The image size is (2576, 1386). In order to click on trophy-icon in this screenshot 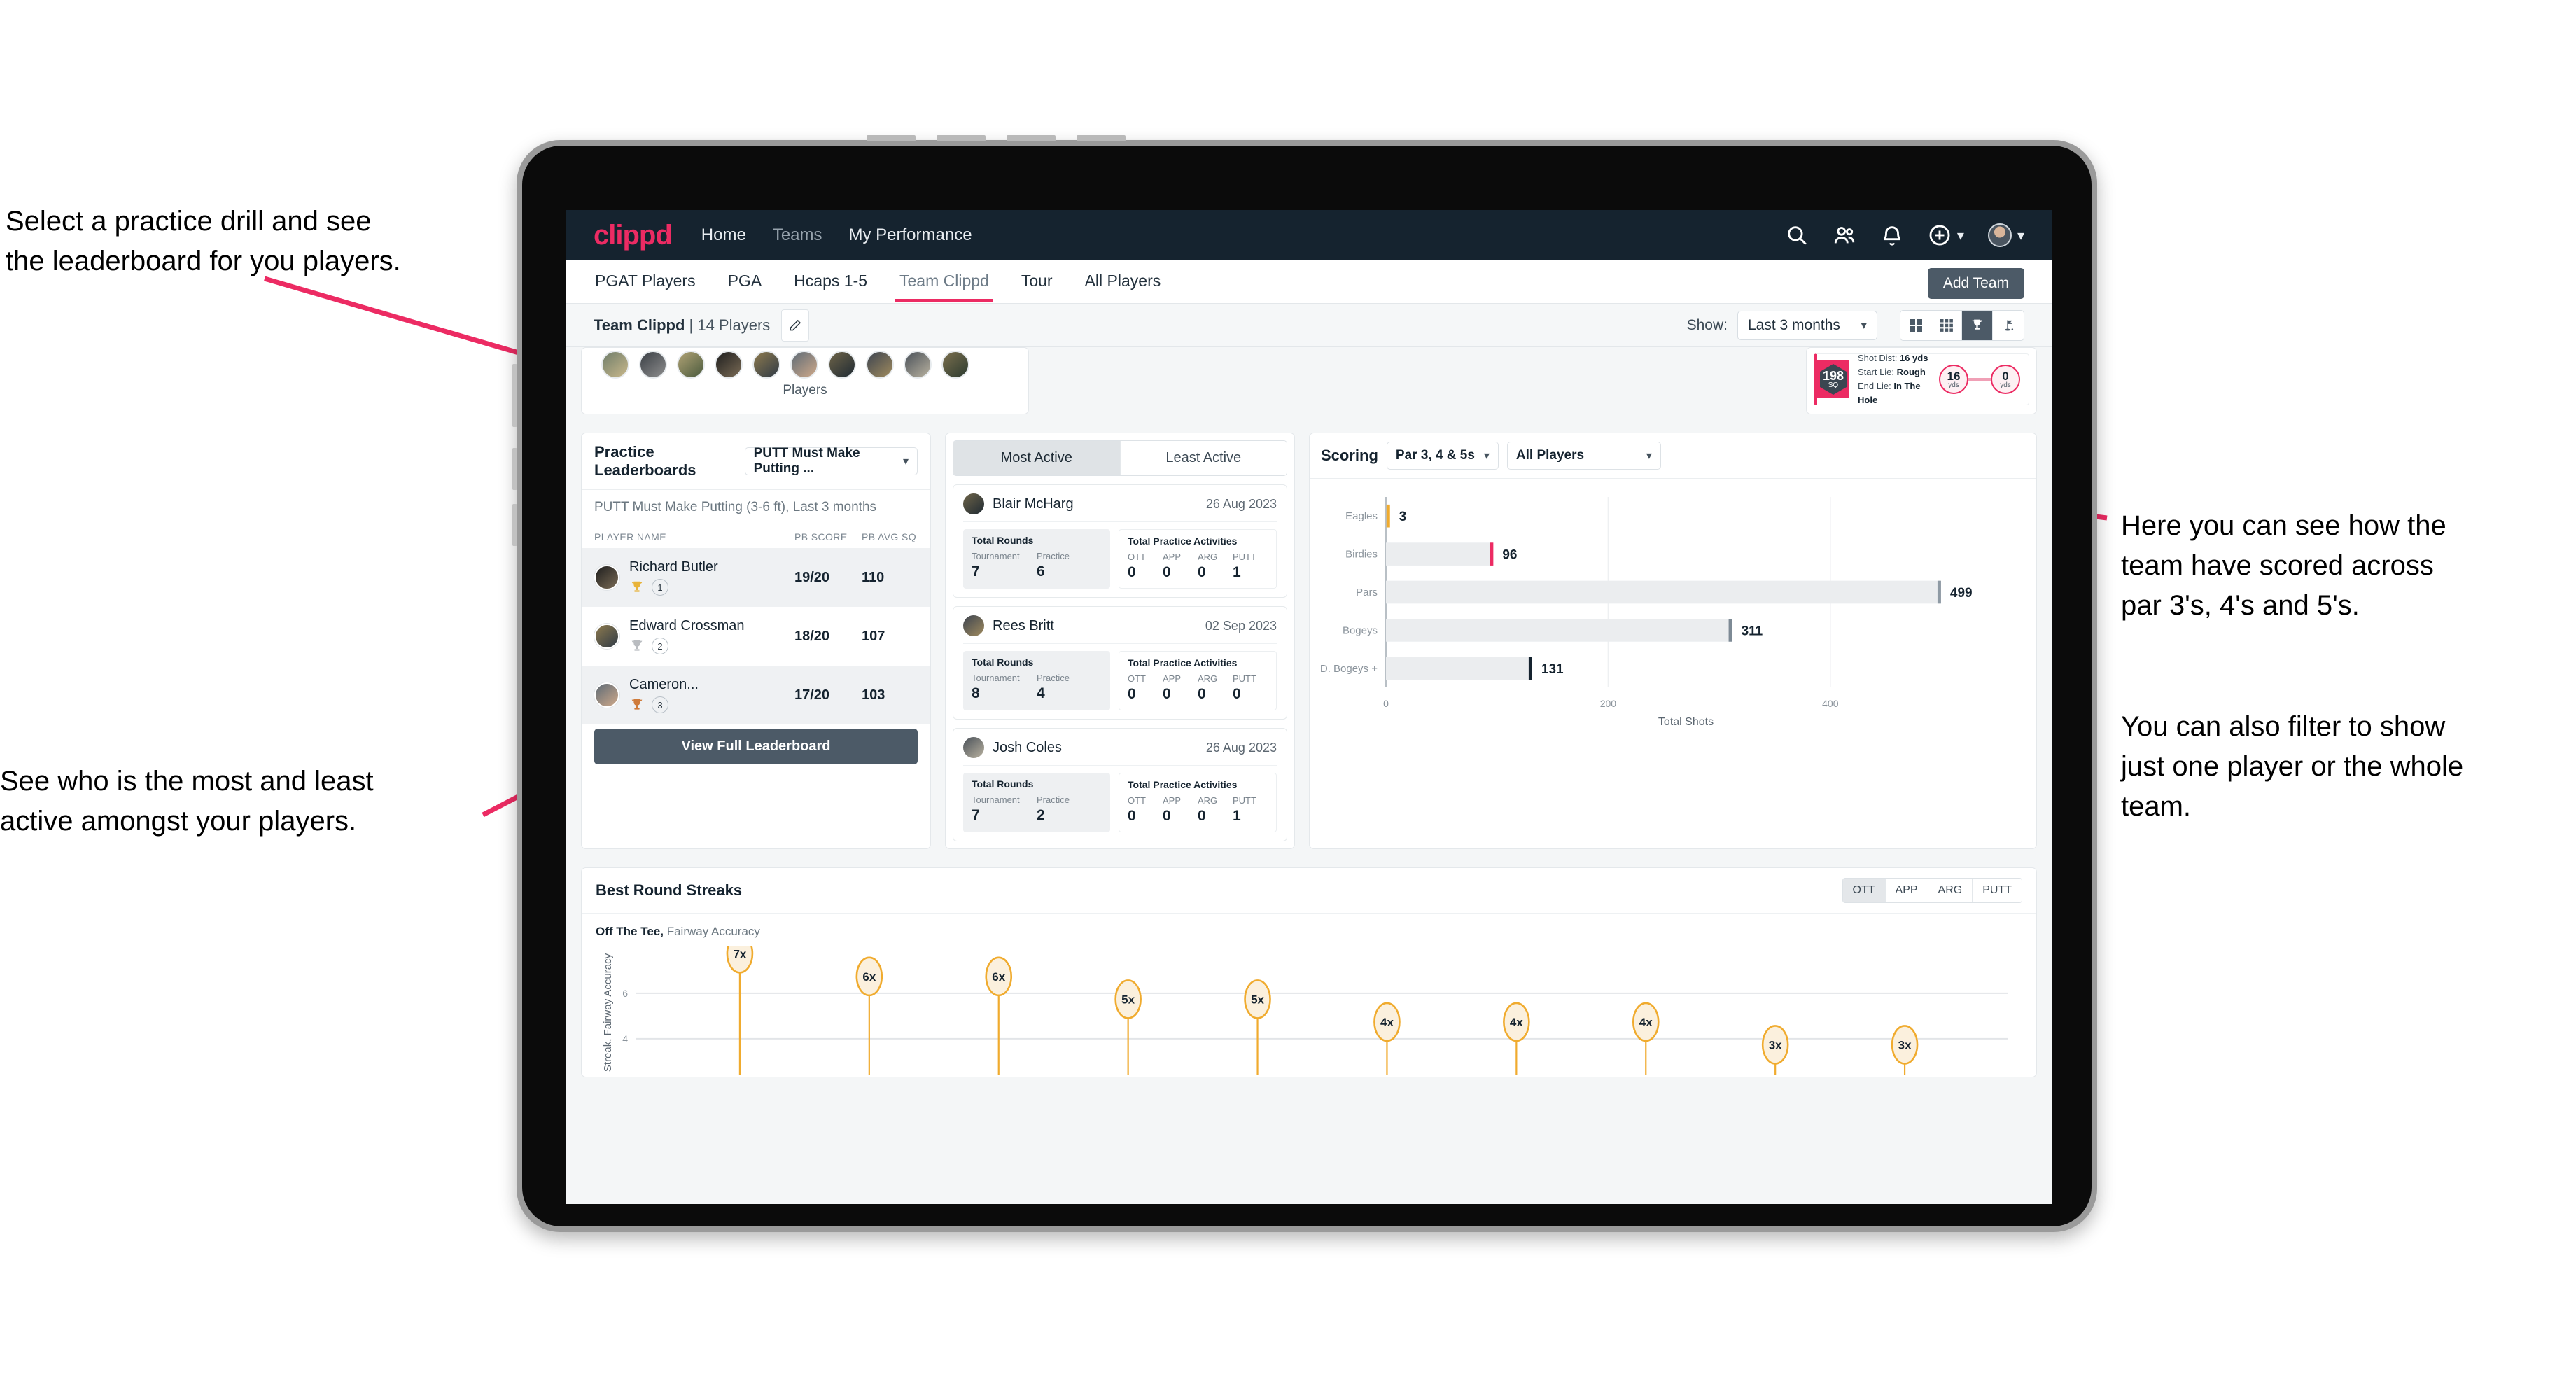, I will do `click(637, 645)`.